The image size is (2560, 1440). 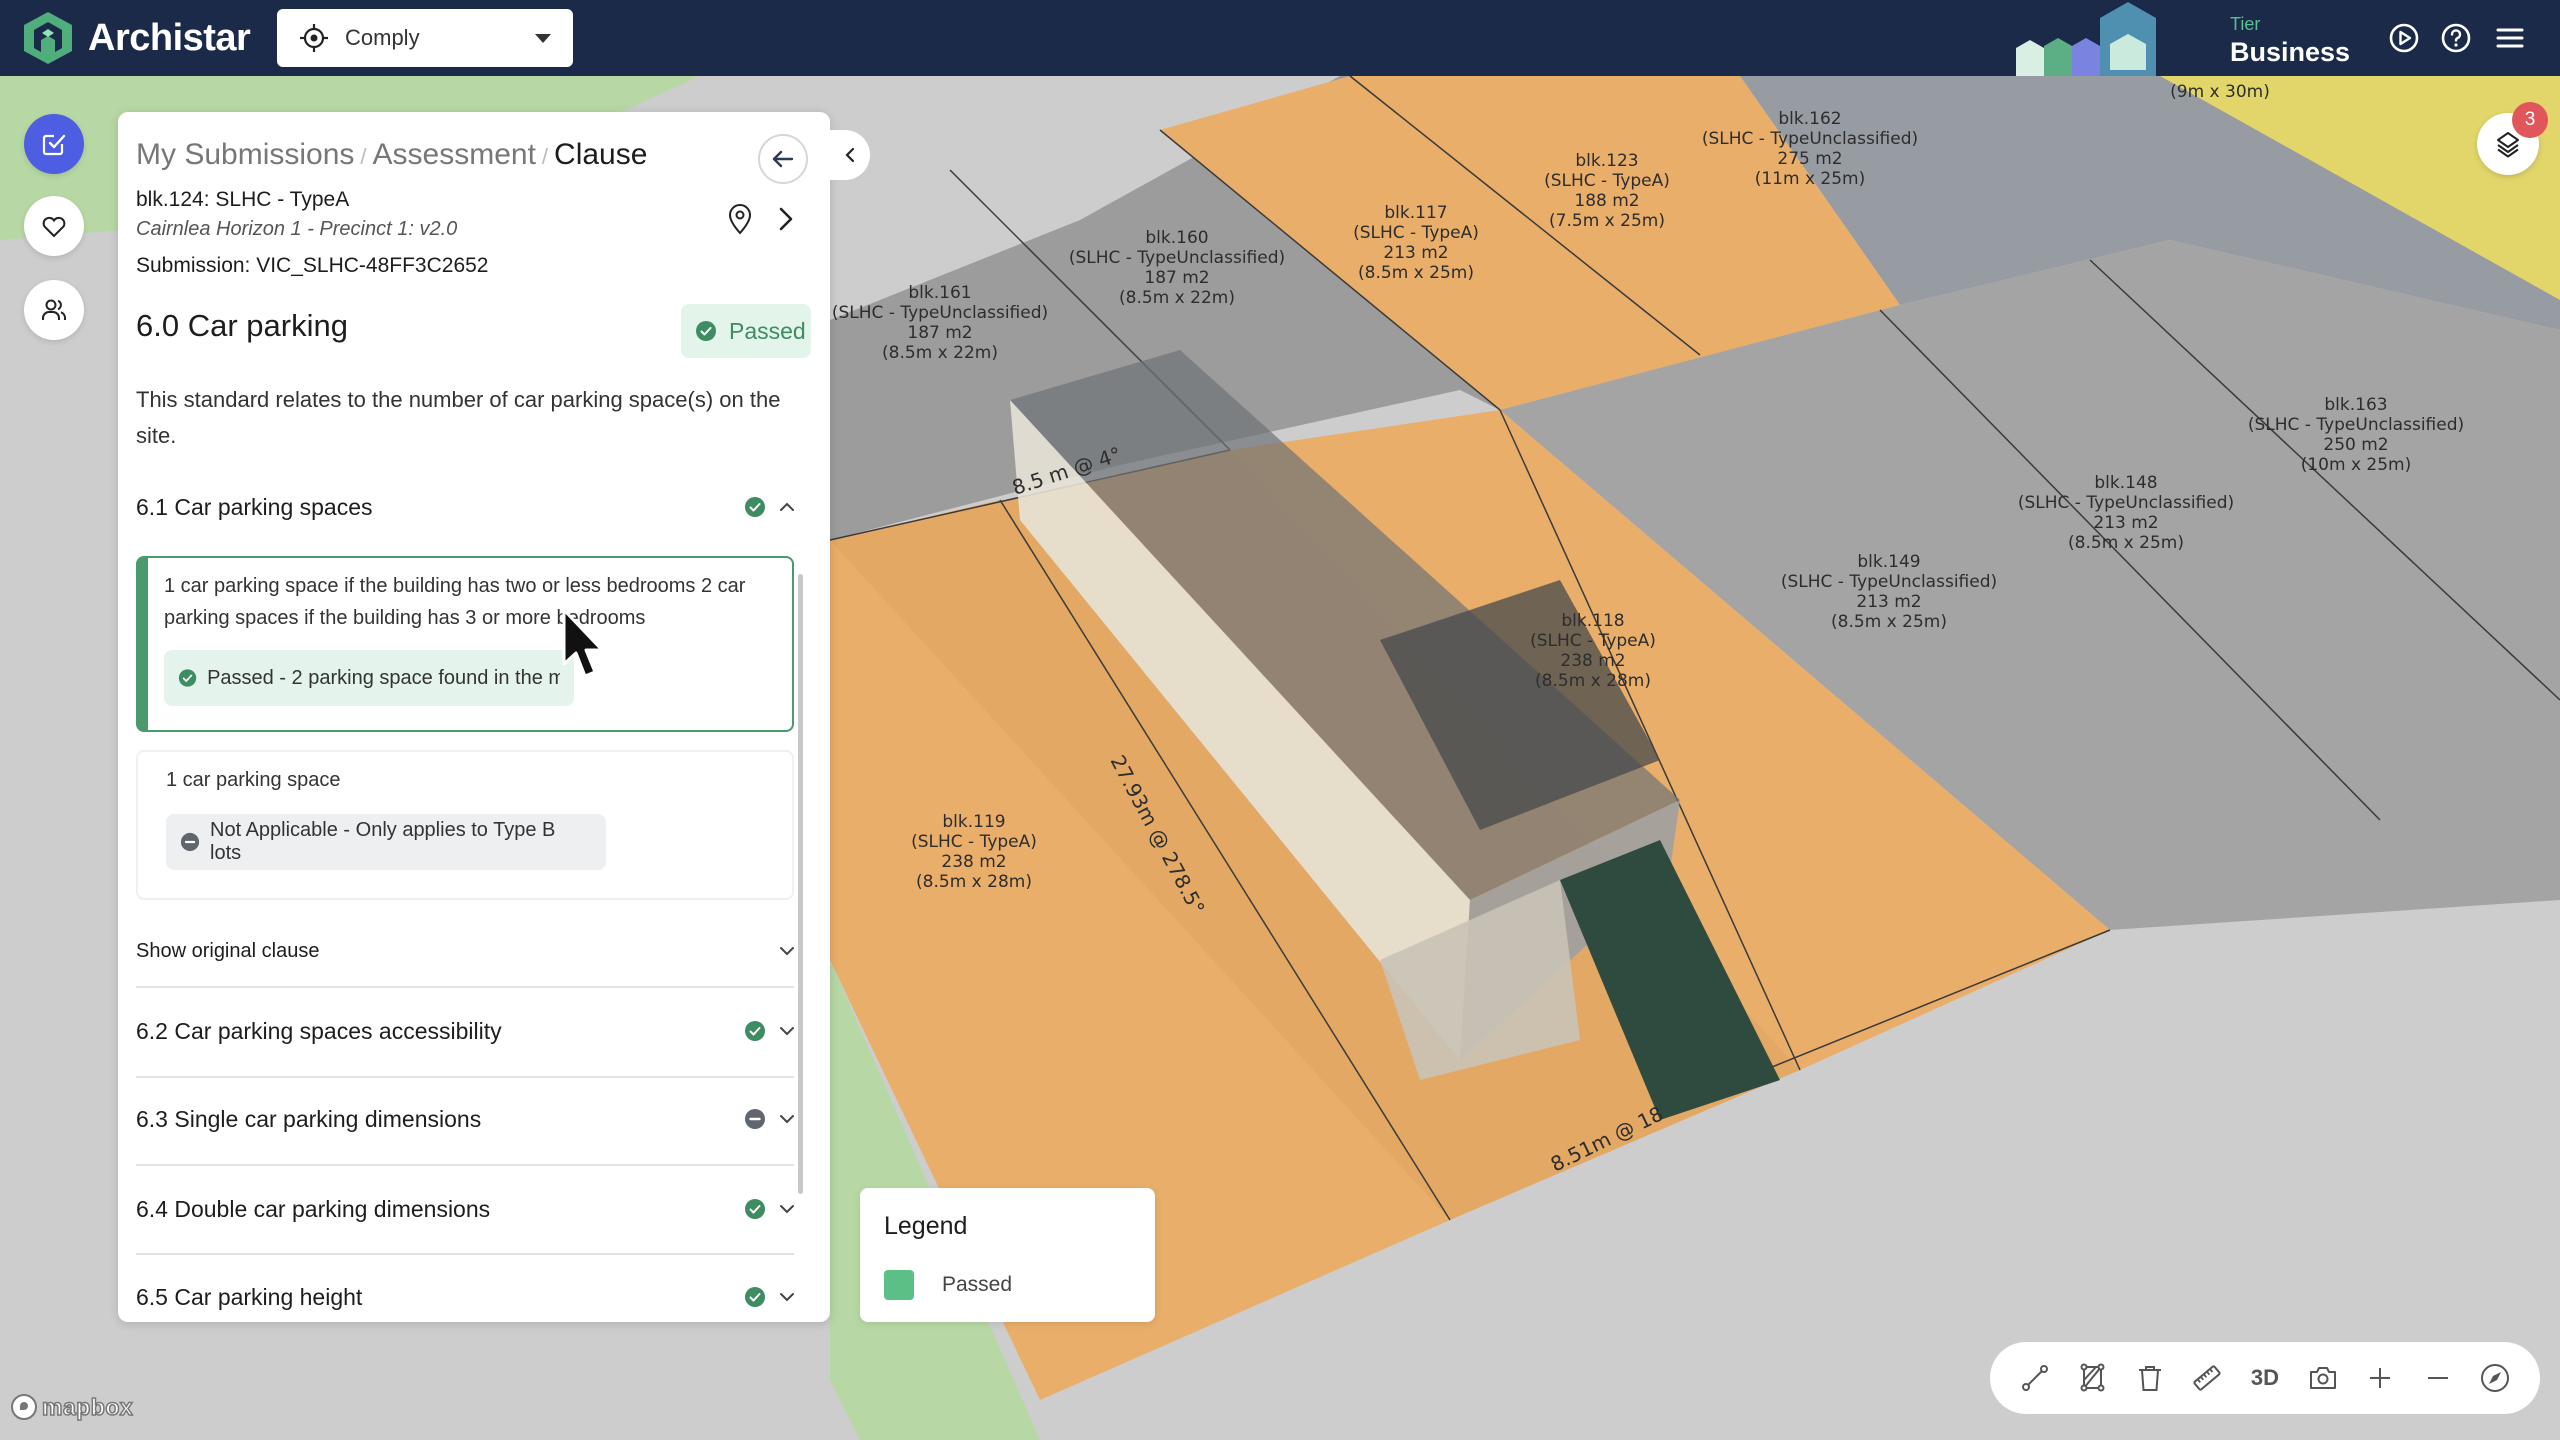 I want to click on draw-line-button, so click(x=2035, y=1378).